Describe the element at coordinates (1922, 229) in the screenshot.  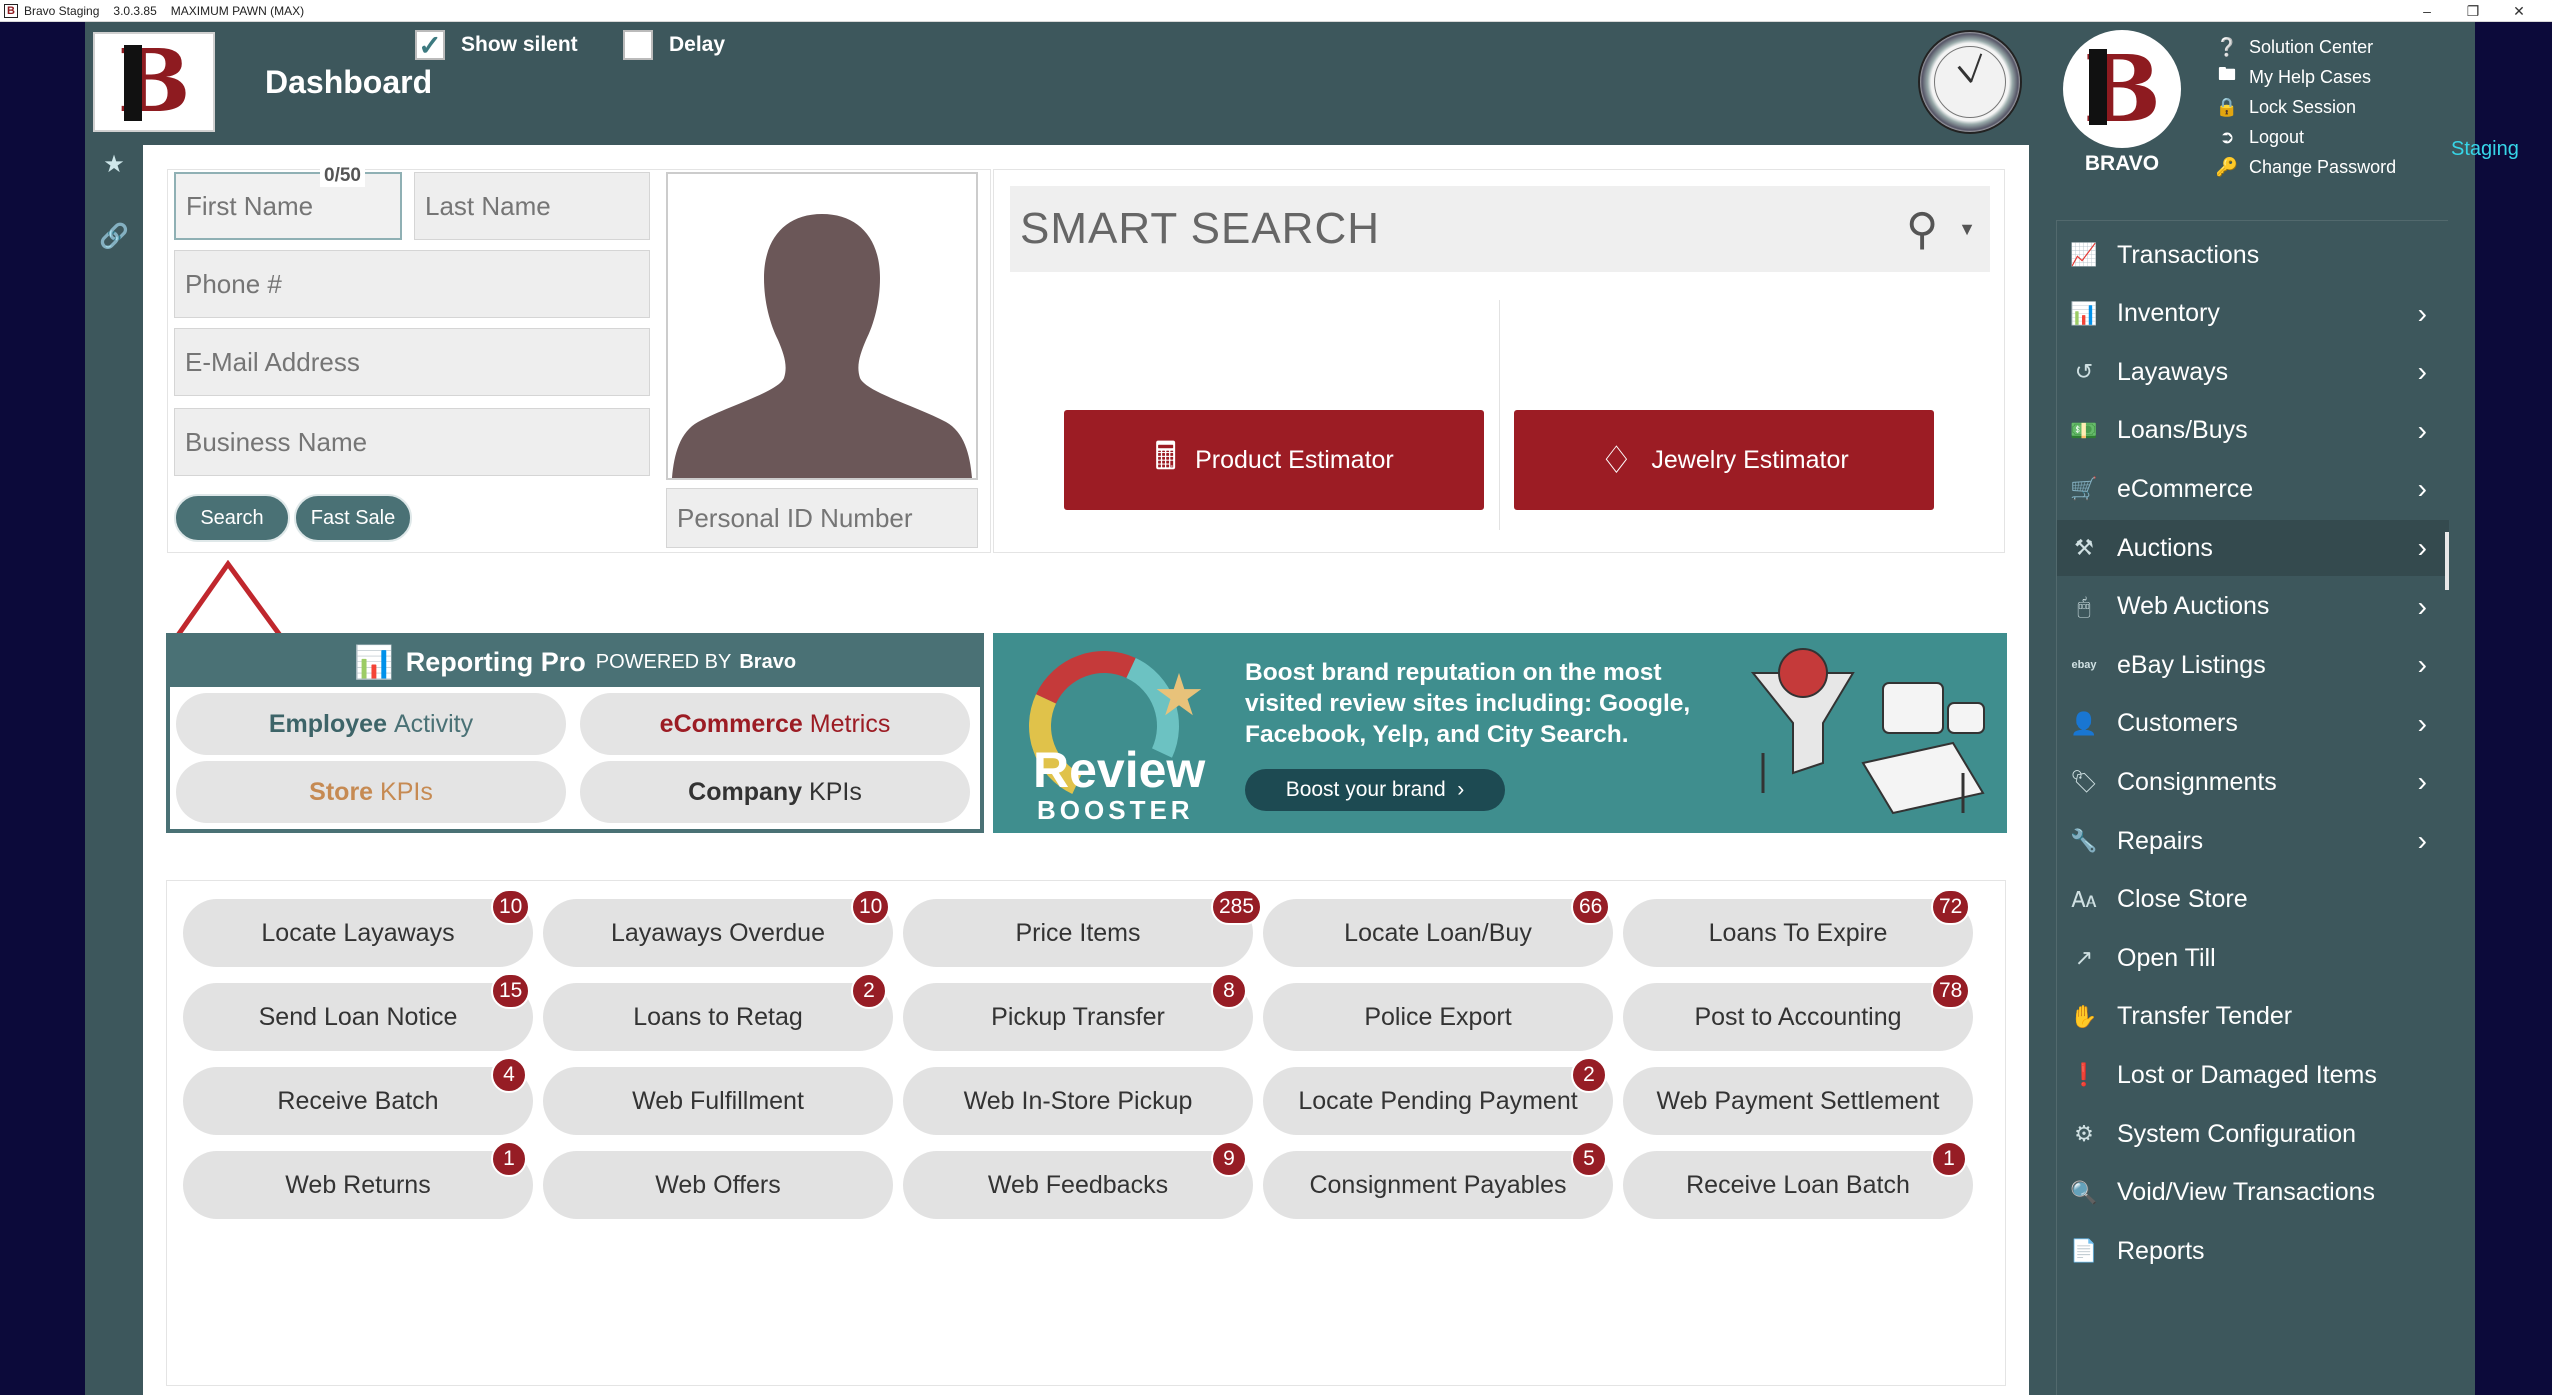
I see `search-icon: ⚲` at that location.